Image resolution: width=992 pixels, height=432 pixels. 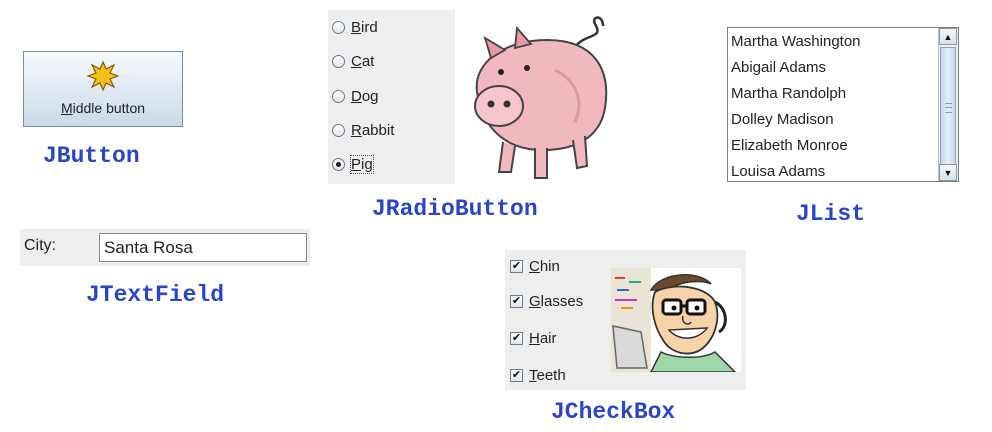 I want to click on checkbox-teeth: ✔ Teeth, so click(x=538, y=375).